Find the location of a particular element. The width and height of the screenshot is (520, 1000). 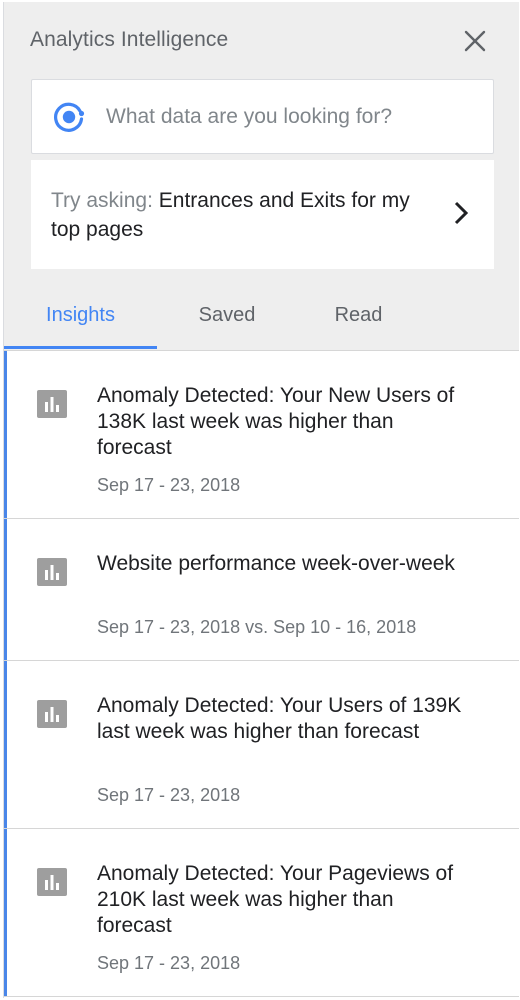

insight-date: Sep 17 - 23, 2018 vs. Sep 10 - 16, 2018 is located at coordinates (257, 627).